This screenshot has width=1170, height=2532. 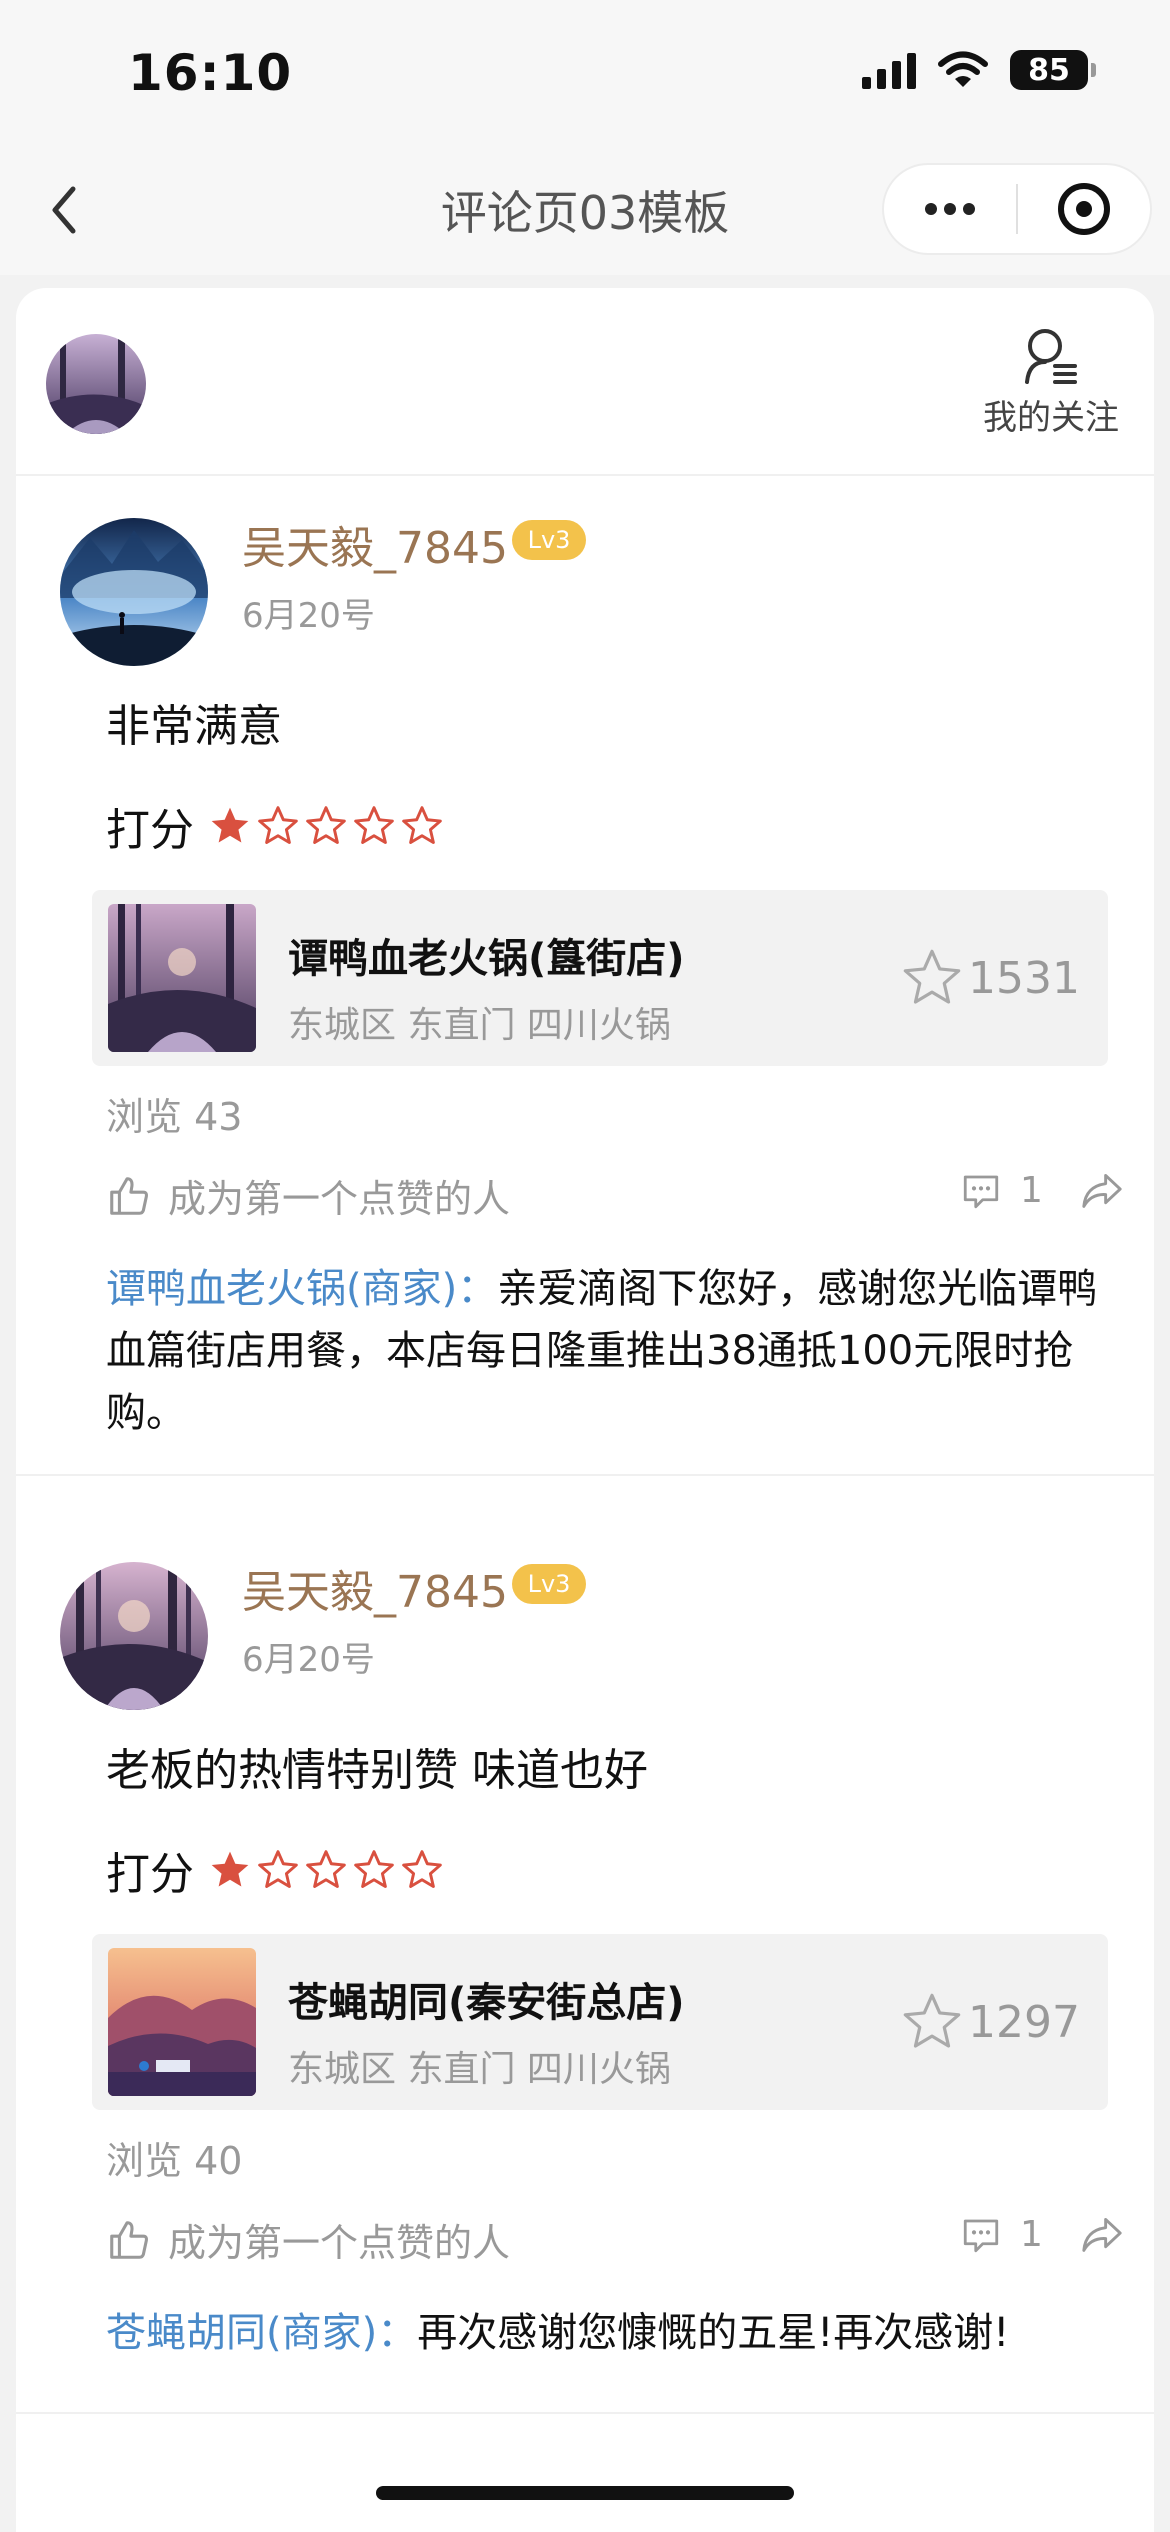 I want to click on wifi-icon, so click(x=963, y=69).